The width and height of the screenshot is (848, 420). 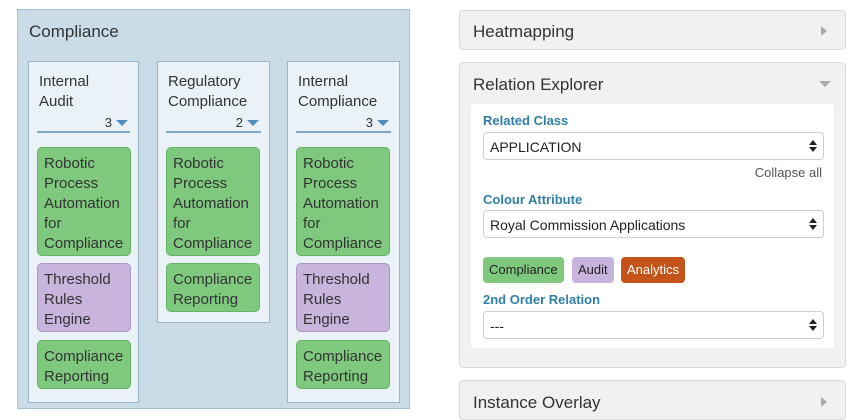 I want to click on triangle-down-icon, so click(x=825, y=84).